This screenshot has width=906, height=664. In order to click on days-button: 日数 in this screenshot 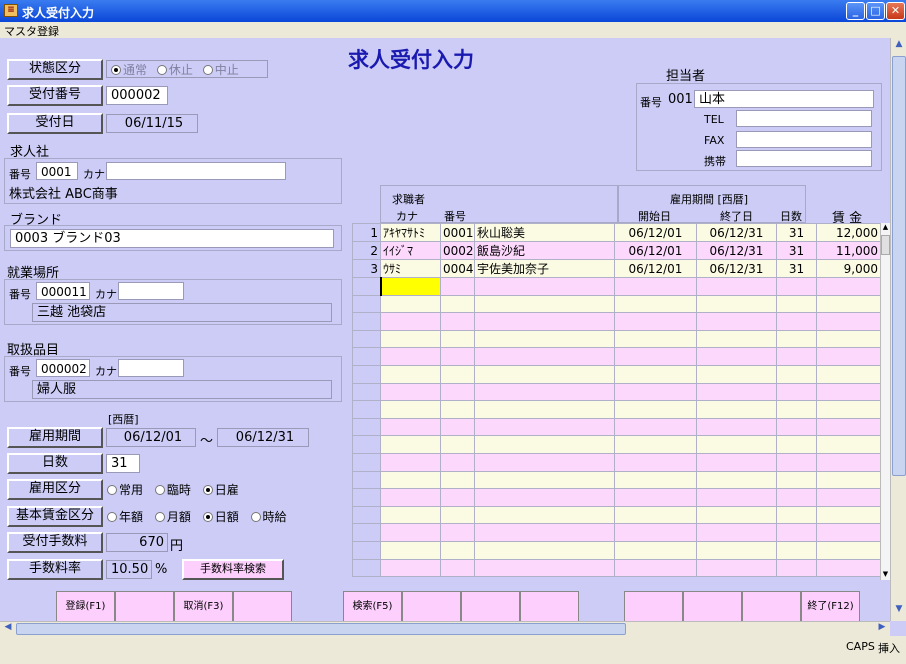, I will do `click(55, 463)`.